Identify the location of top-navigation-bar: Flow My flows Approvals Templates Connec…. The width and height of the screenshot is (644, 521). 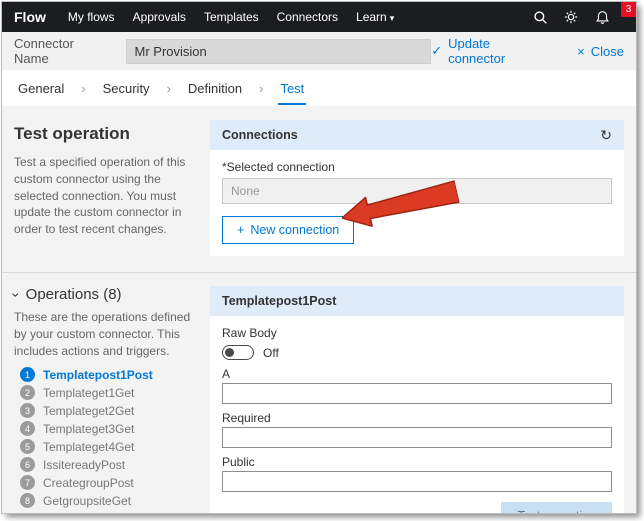
(319, 17).